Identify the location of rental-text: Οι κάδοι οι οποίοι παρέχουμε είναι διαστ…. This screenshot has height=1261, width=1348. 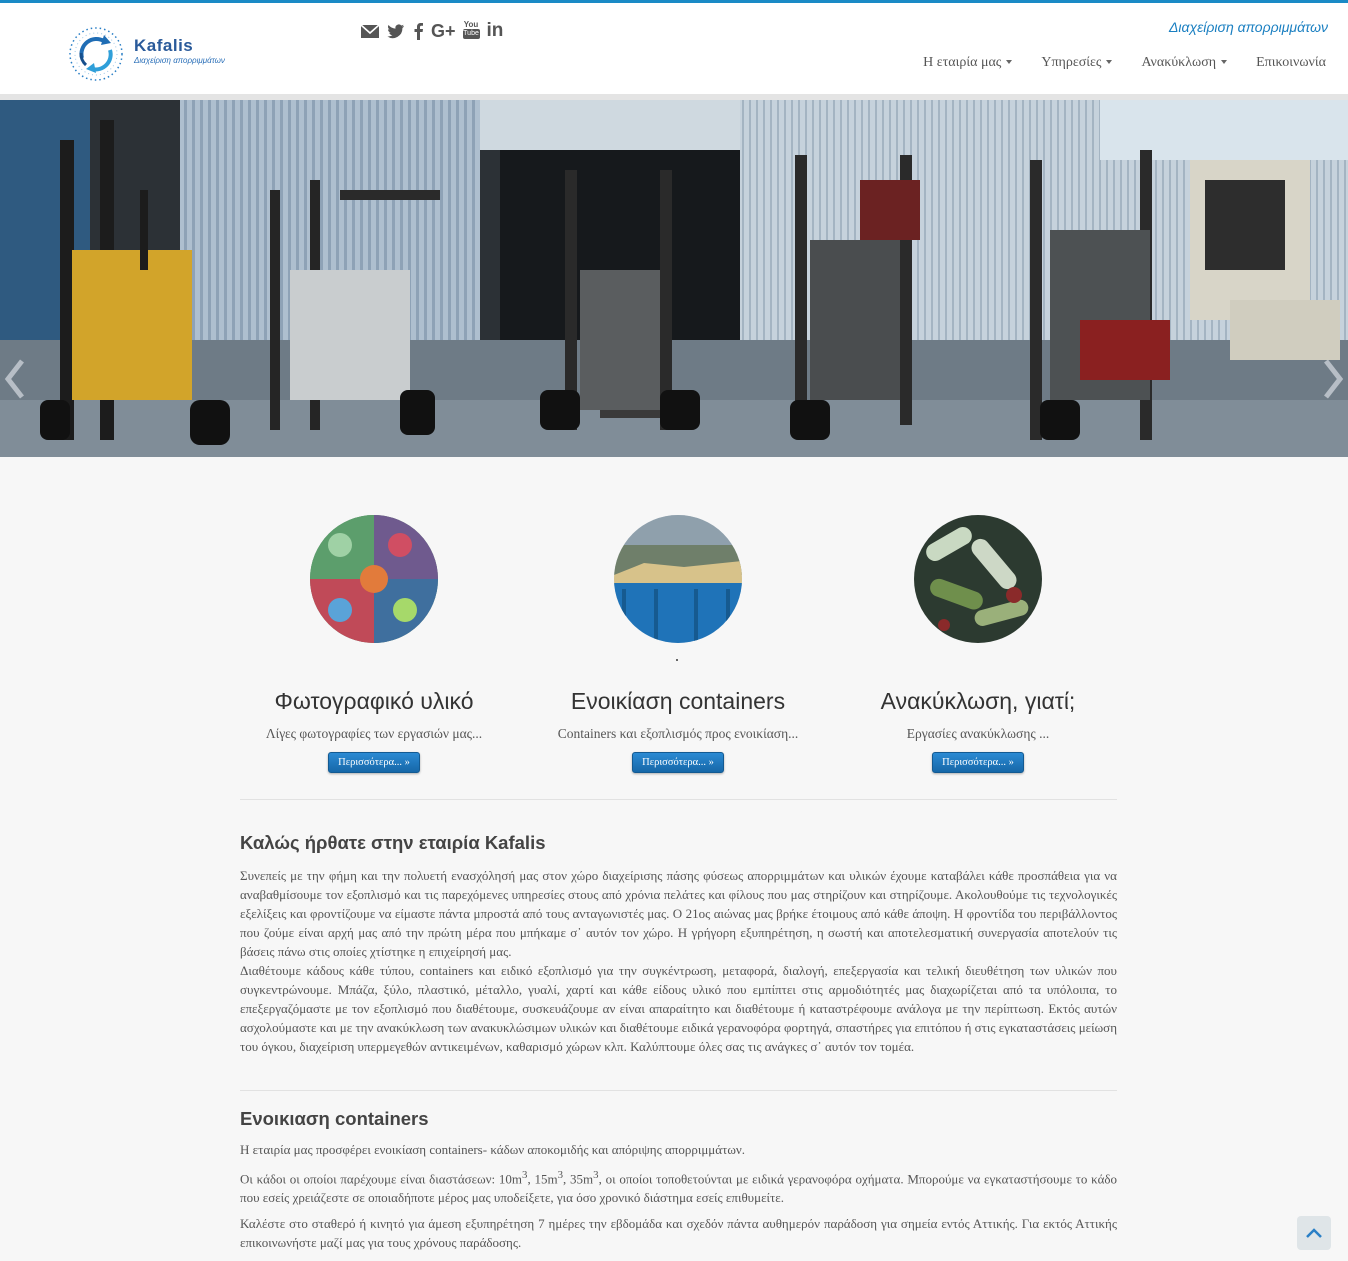
(369, 1179).